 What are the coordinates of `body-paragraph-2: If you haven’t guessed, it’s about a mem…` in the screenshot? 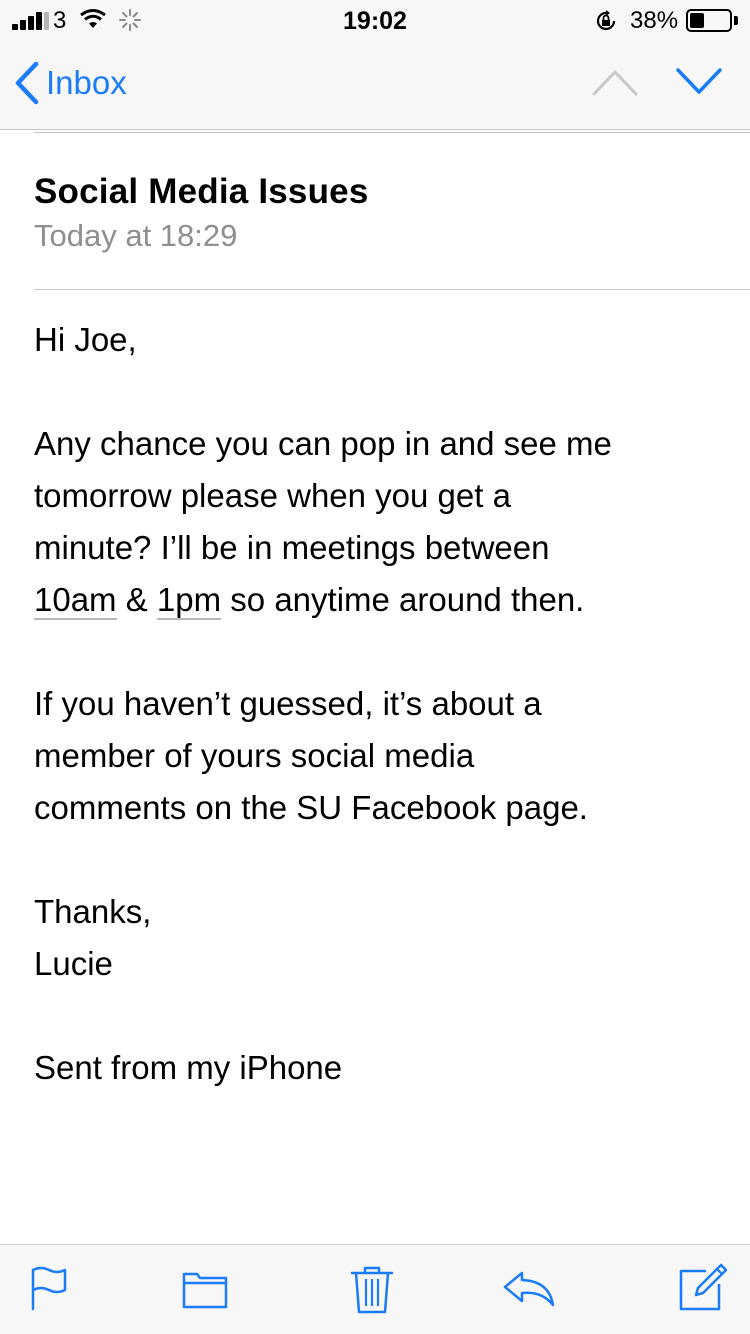 It's located at (379, 756).